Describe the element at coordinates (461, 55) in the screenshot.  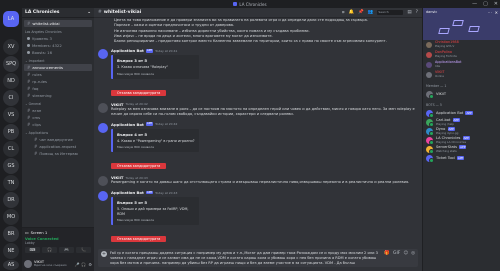
I see `activity-row: DonPolina Playing Fortnite` at that location.